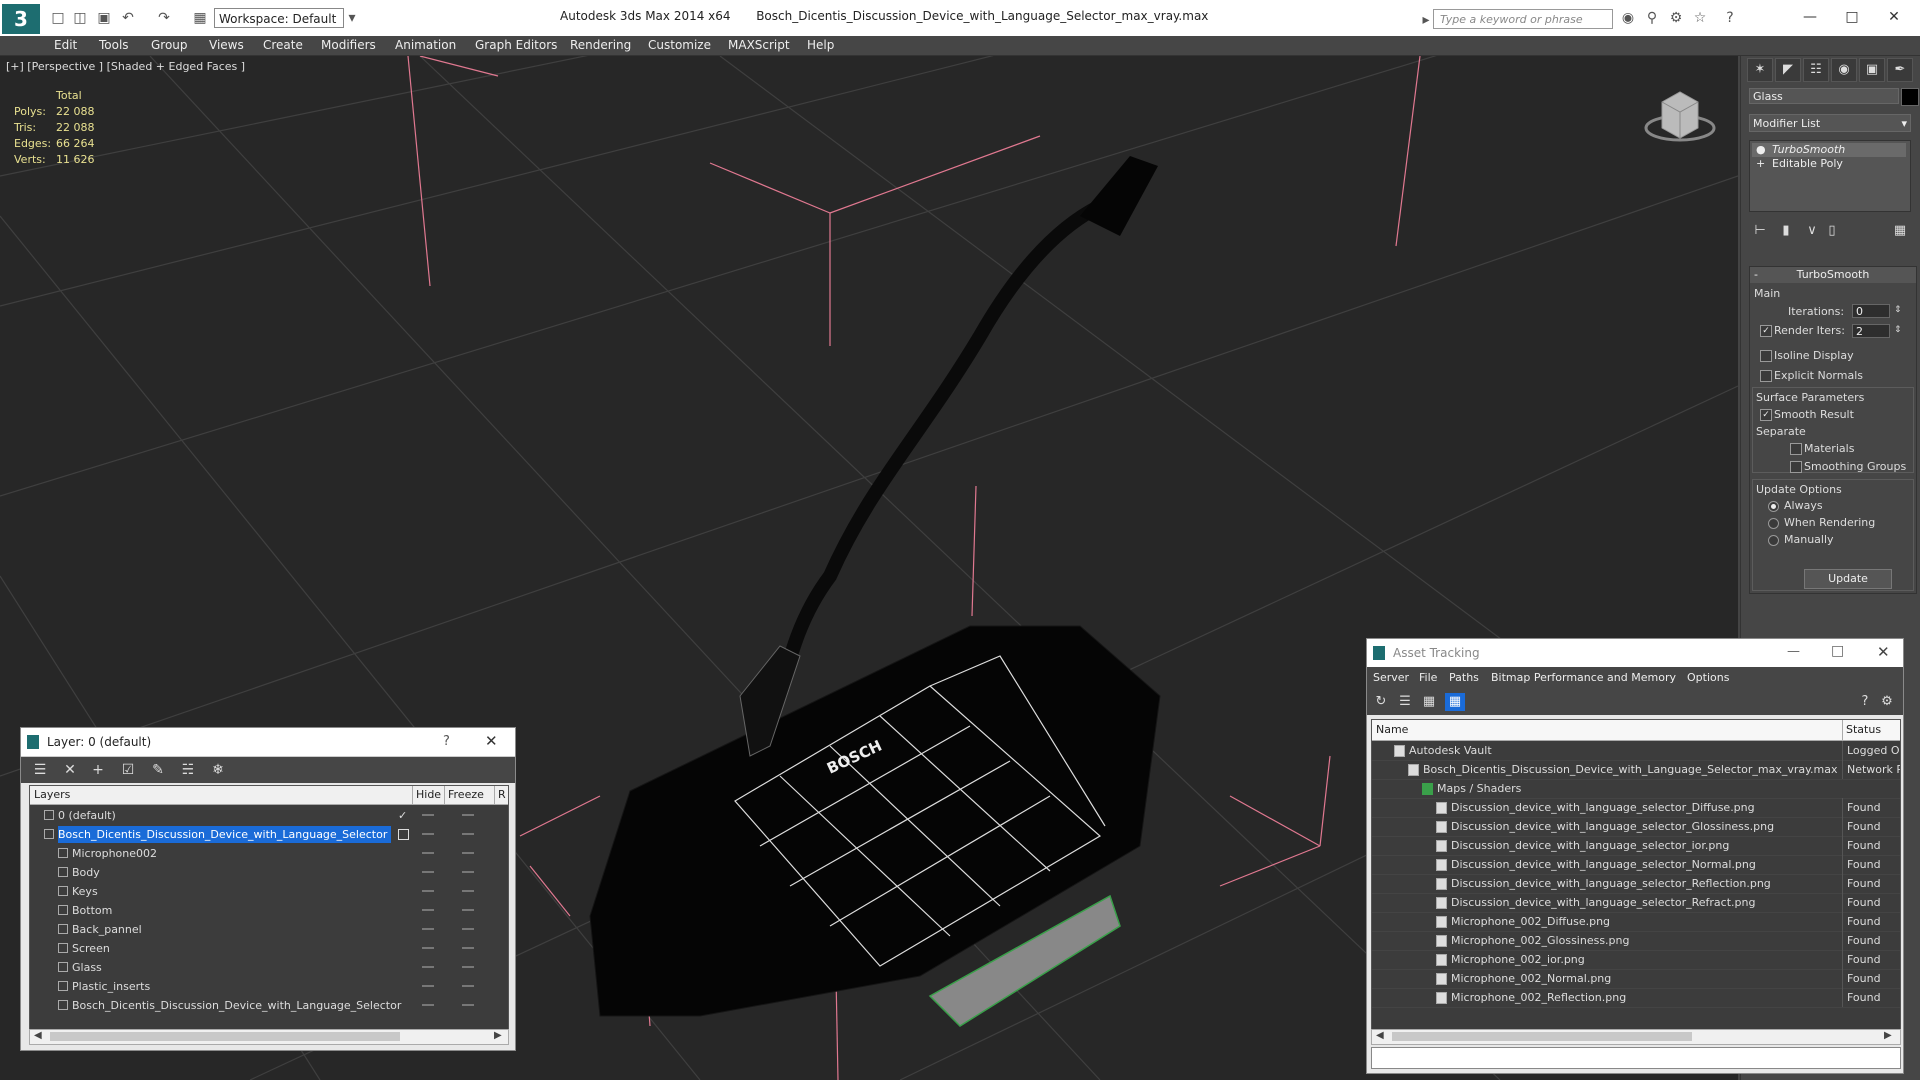 The image size is (1920, 1080). I want to click on menu-edit: Edit, so click(65, 45).